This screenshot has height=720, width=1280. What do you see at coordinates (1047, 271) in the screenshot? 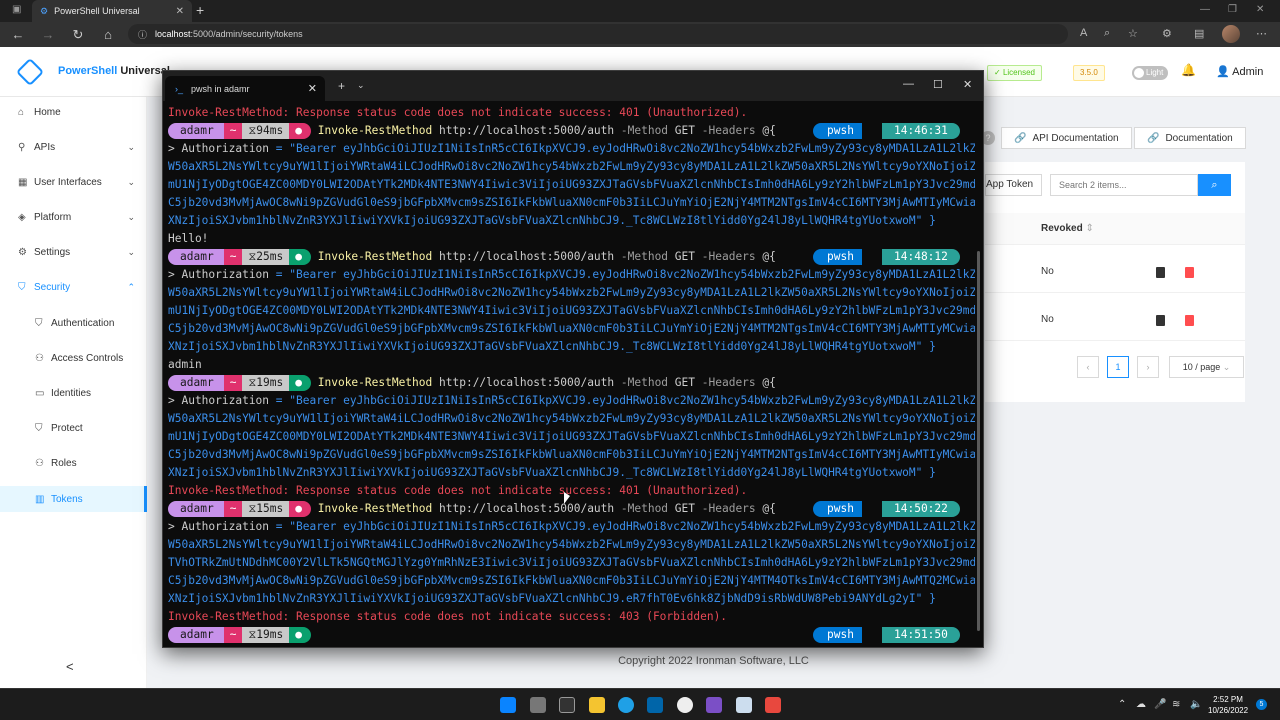
I see `revoked-cell: No` at bounding box center [1047, 271].